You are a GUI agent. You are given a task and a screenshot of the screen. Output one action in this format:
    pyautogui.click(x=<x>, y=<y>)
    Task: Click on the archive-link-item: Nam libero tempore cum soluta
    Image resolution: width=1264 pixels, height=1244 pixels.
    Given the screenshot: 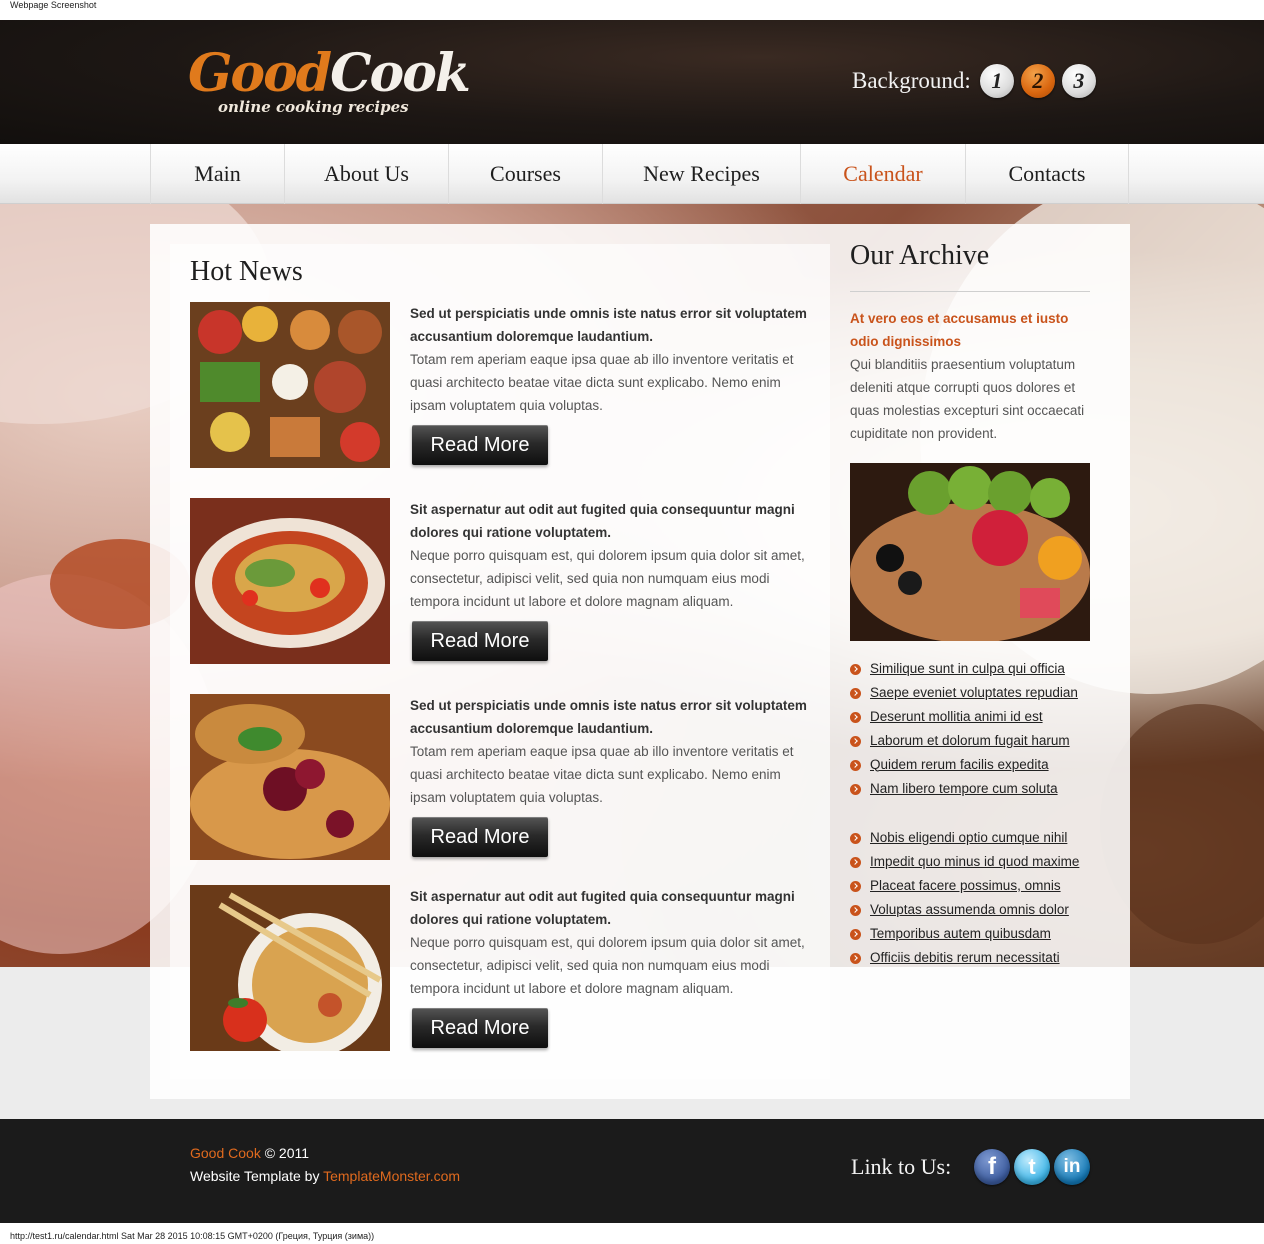 What is the action you would take?
    pyautogui.click(x=964, y=788)
    